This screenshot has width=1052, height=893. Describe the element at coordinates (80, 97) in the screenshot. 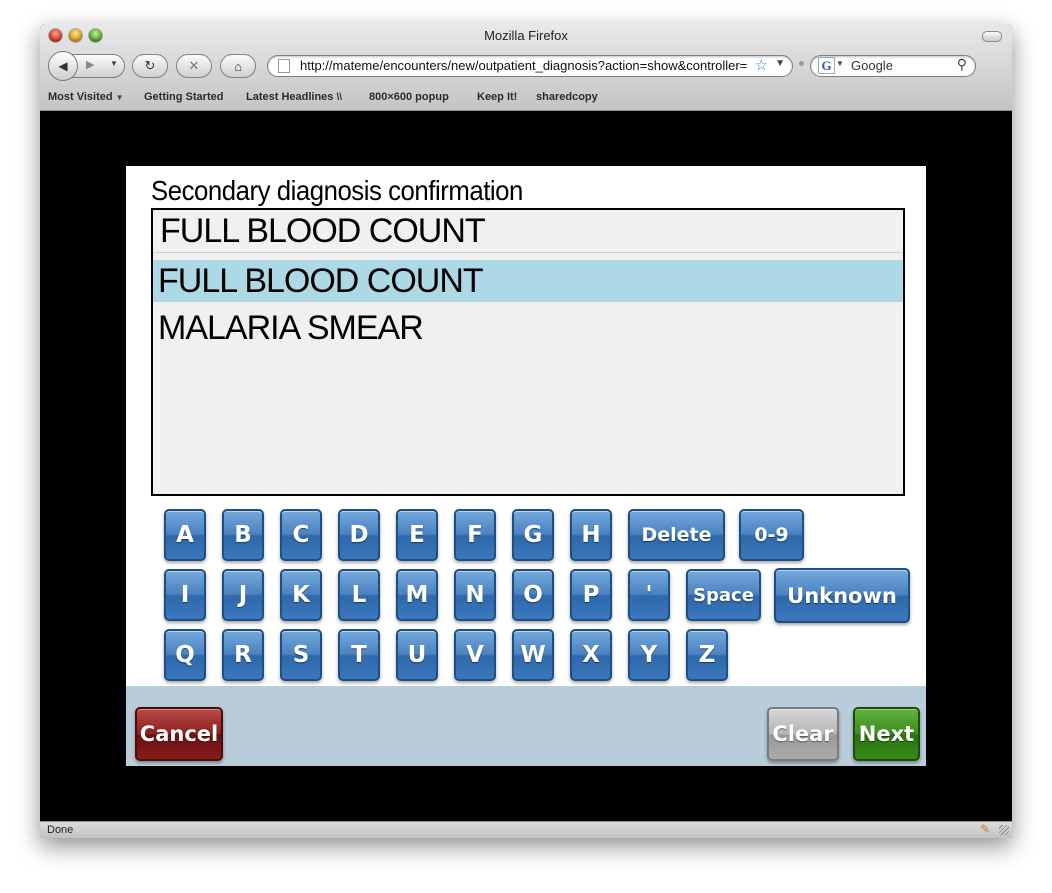

I see `bookmark-label: Most Visited` at that location.